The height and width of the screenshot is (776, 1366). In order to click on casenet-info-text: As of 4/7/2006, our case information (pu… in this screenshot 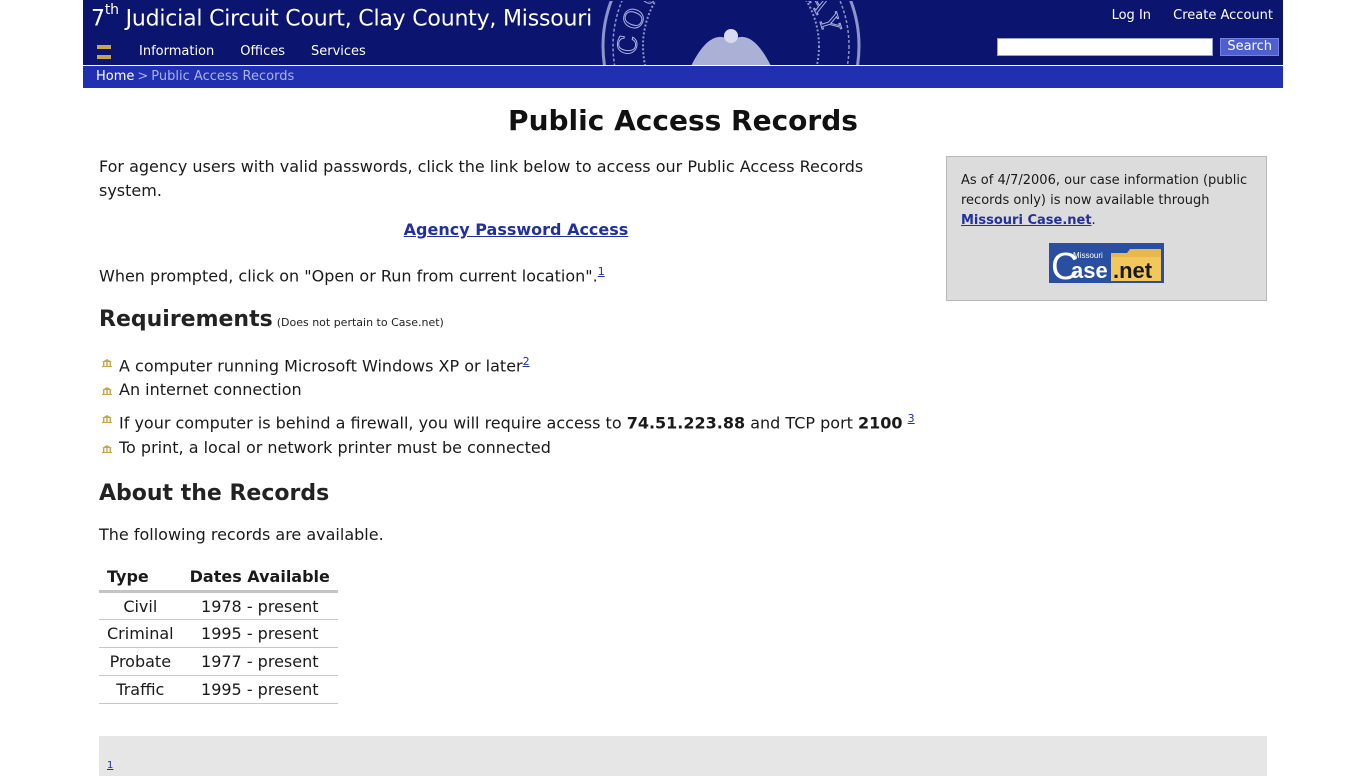, I will do `click(1104, 190)`.